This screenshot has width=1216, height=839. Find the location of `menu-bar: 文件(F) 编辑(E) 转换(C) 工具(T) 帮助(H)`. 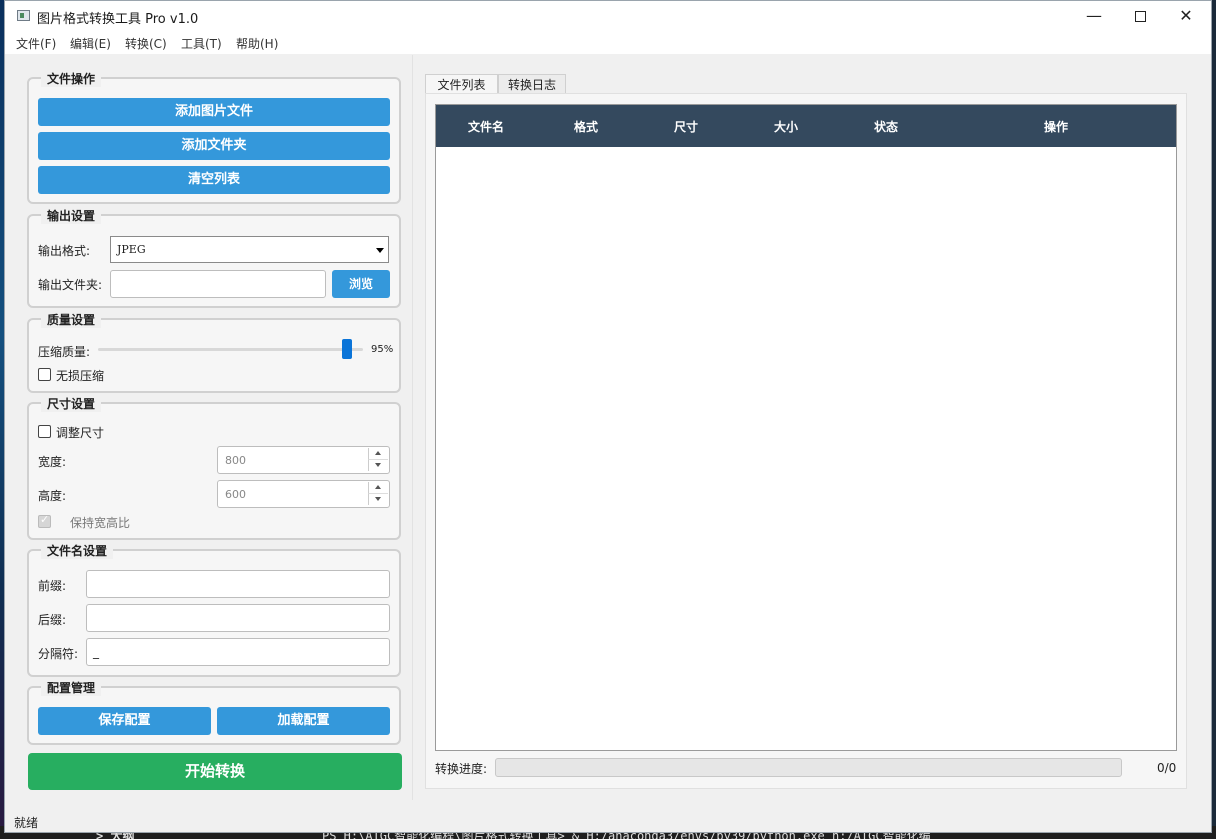

menu-bar: 文件(F) 编辑(E) 转换(C) 工具(T) 帮助(H) is located at coordinates (608, 43).